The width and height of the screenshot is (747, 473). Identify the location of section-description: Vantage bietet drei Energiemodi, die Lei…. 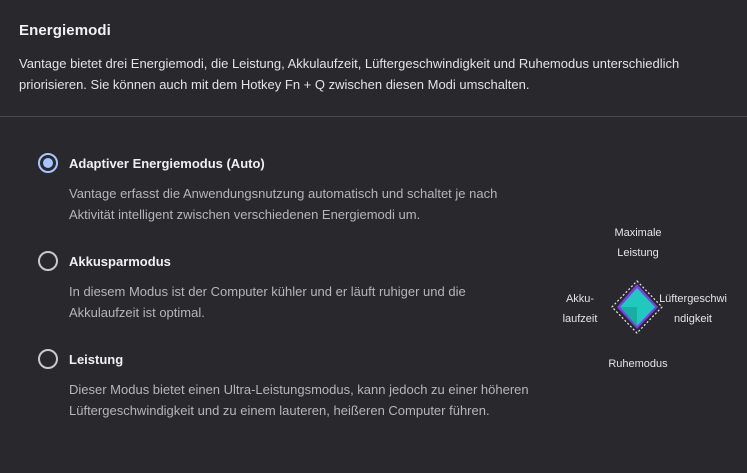
(349, 74).